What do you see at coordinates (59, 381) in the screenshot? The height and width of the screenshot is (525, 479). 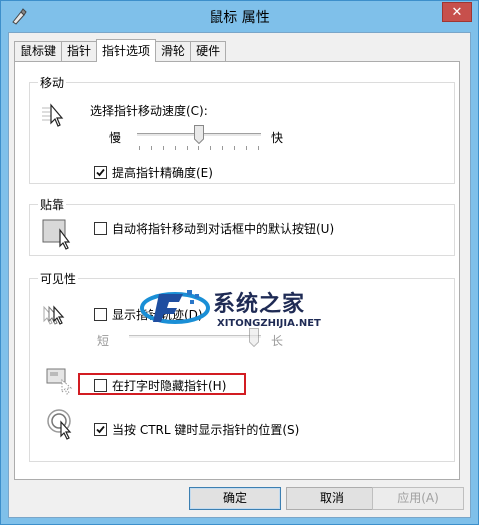 I see `hide-while-typing-icon` at bounding box center [59, 381].